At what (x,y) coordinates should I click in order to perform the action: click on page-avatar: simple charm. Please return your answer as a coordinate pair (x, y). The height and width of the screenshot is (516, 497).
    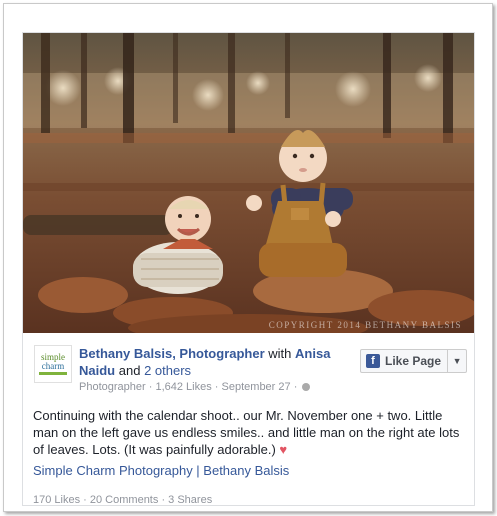
    Looking at the image, I should click on (53, 364).